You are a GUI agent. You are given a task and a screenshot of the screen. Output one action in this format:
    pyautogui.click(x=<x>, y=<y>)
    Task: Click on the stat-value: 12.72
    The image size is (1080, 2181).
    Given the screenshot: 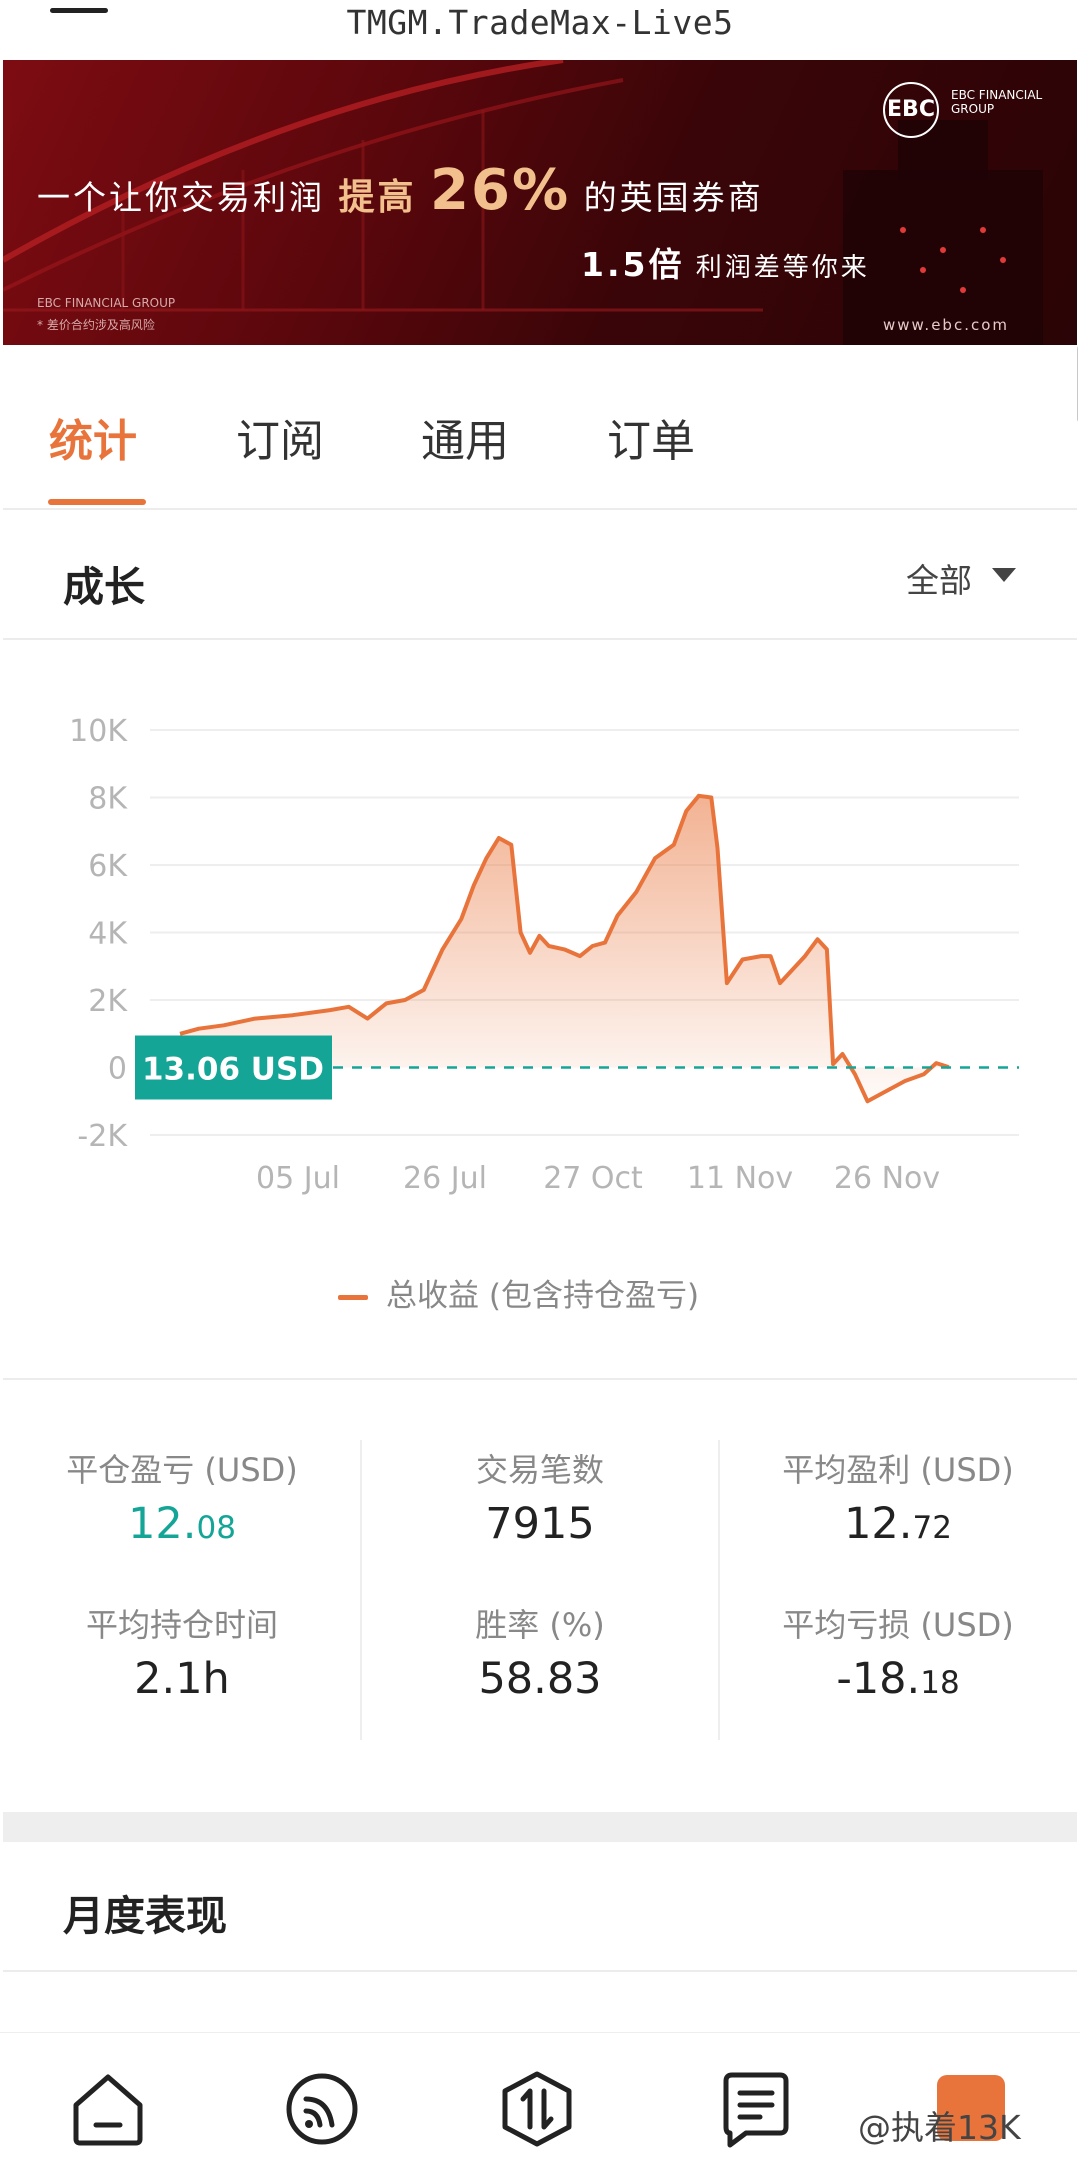 What is the action you would take?
    pyautogui.click(x=898, y=1524)
    